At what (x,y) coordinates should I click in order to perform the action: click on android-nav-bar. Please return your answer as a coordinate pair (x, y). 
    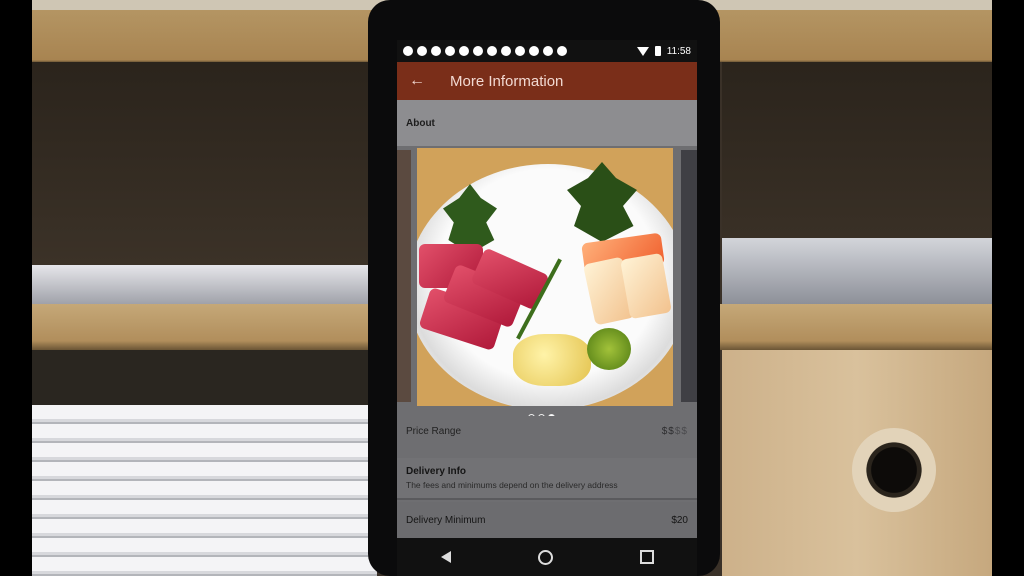
    Looking at the image, I should click on (547, 557).